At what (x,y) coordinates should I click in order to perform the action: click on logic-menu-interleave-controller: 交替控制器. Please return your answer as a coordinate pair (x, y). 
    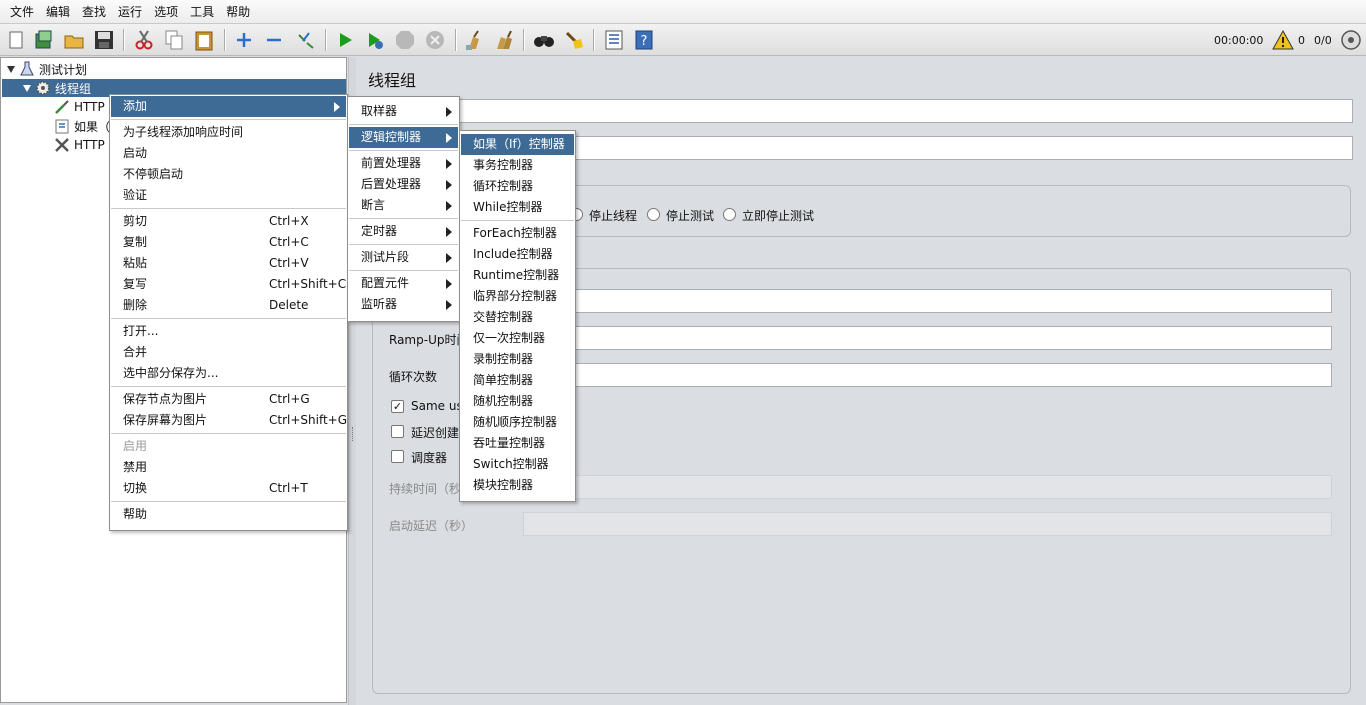
    Looking at the image, I should click on (517, 317).